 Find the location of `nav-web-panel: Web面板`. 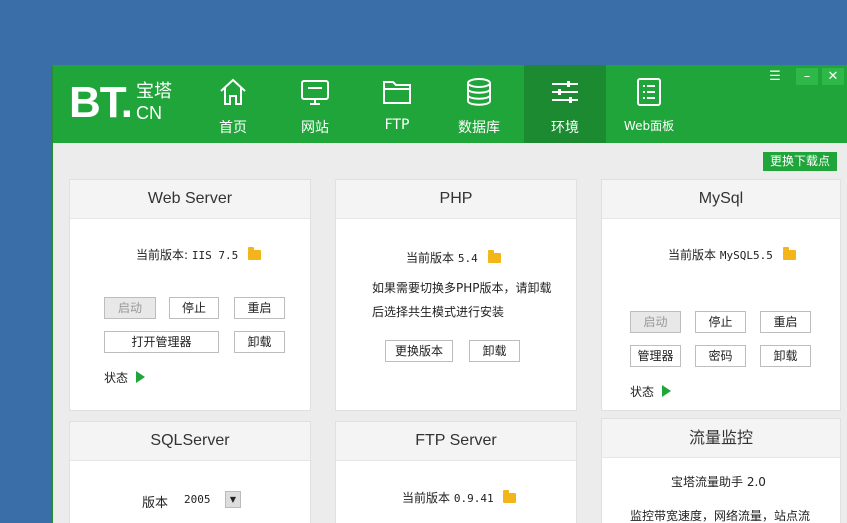

nav-web-panel: Web面板 is located at coordinates (649, 104).